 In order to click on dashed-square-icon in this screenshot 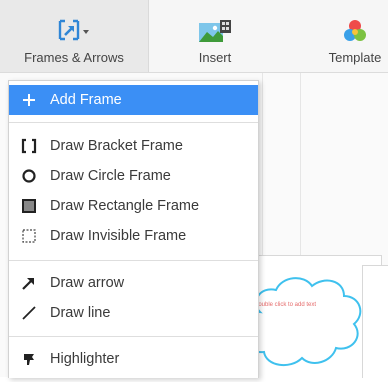, I will do `click(29, 236)`.